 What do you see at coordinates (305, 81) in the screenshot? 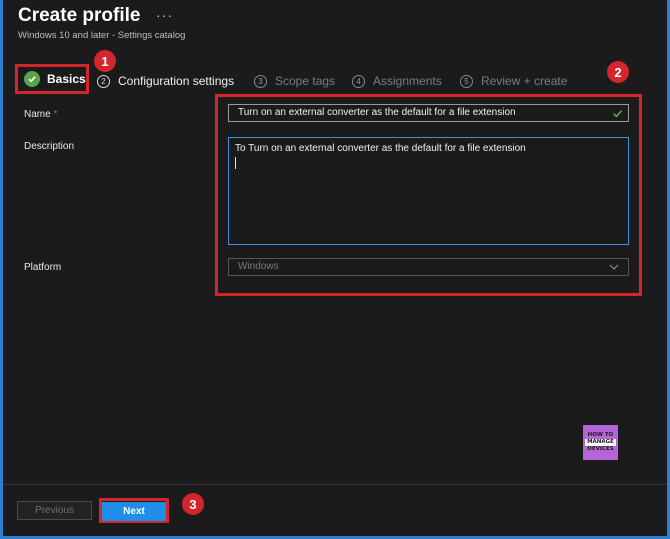
I see `tab-scope-tags-label: Scope tags` at bounding box center [305, 81].